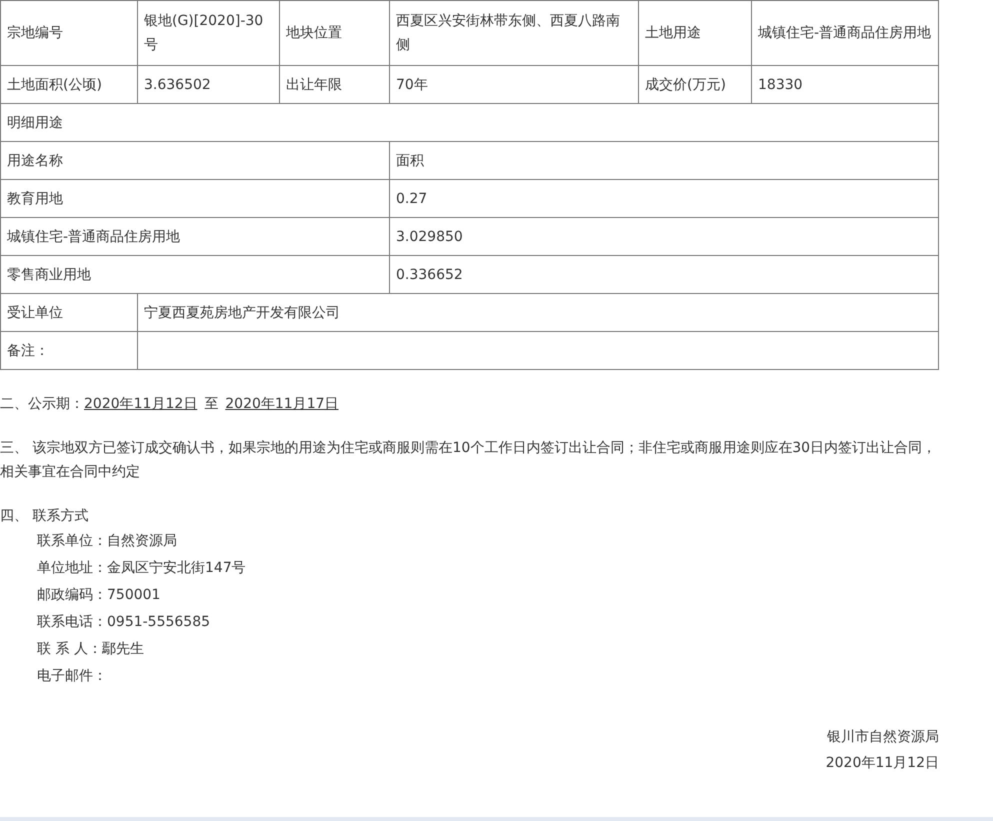 The width and height of the screenshot is (993, 821). I want to click on field-label: 土地用途, so click(695, 33).